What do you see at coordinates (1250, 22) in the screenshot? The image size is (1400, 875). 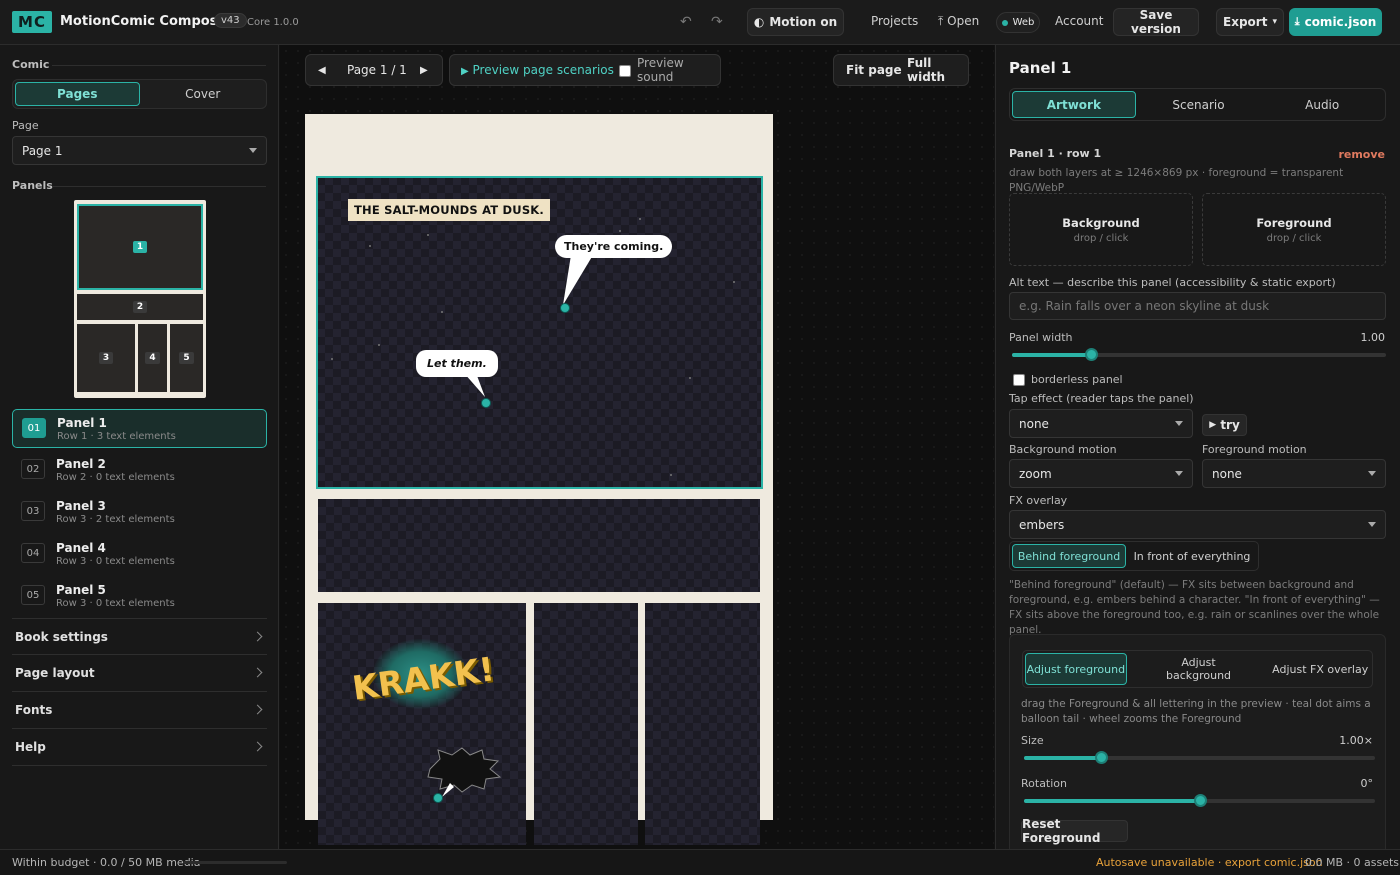 I see `export-button: Export ▾` at bounding box center [1250, 22].